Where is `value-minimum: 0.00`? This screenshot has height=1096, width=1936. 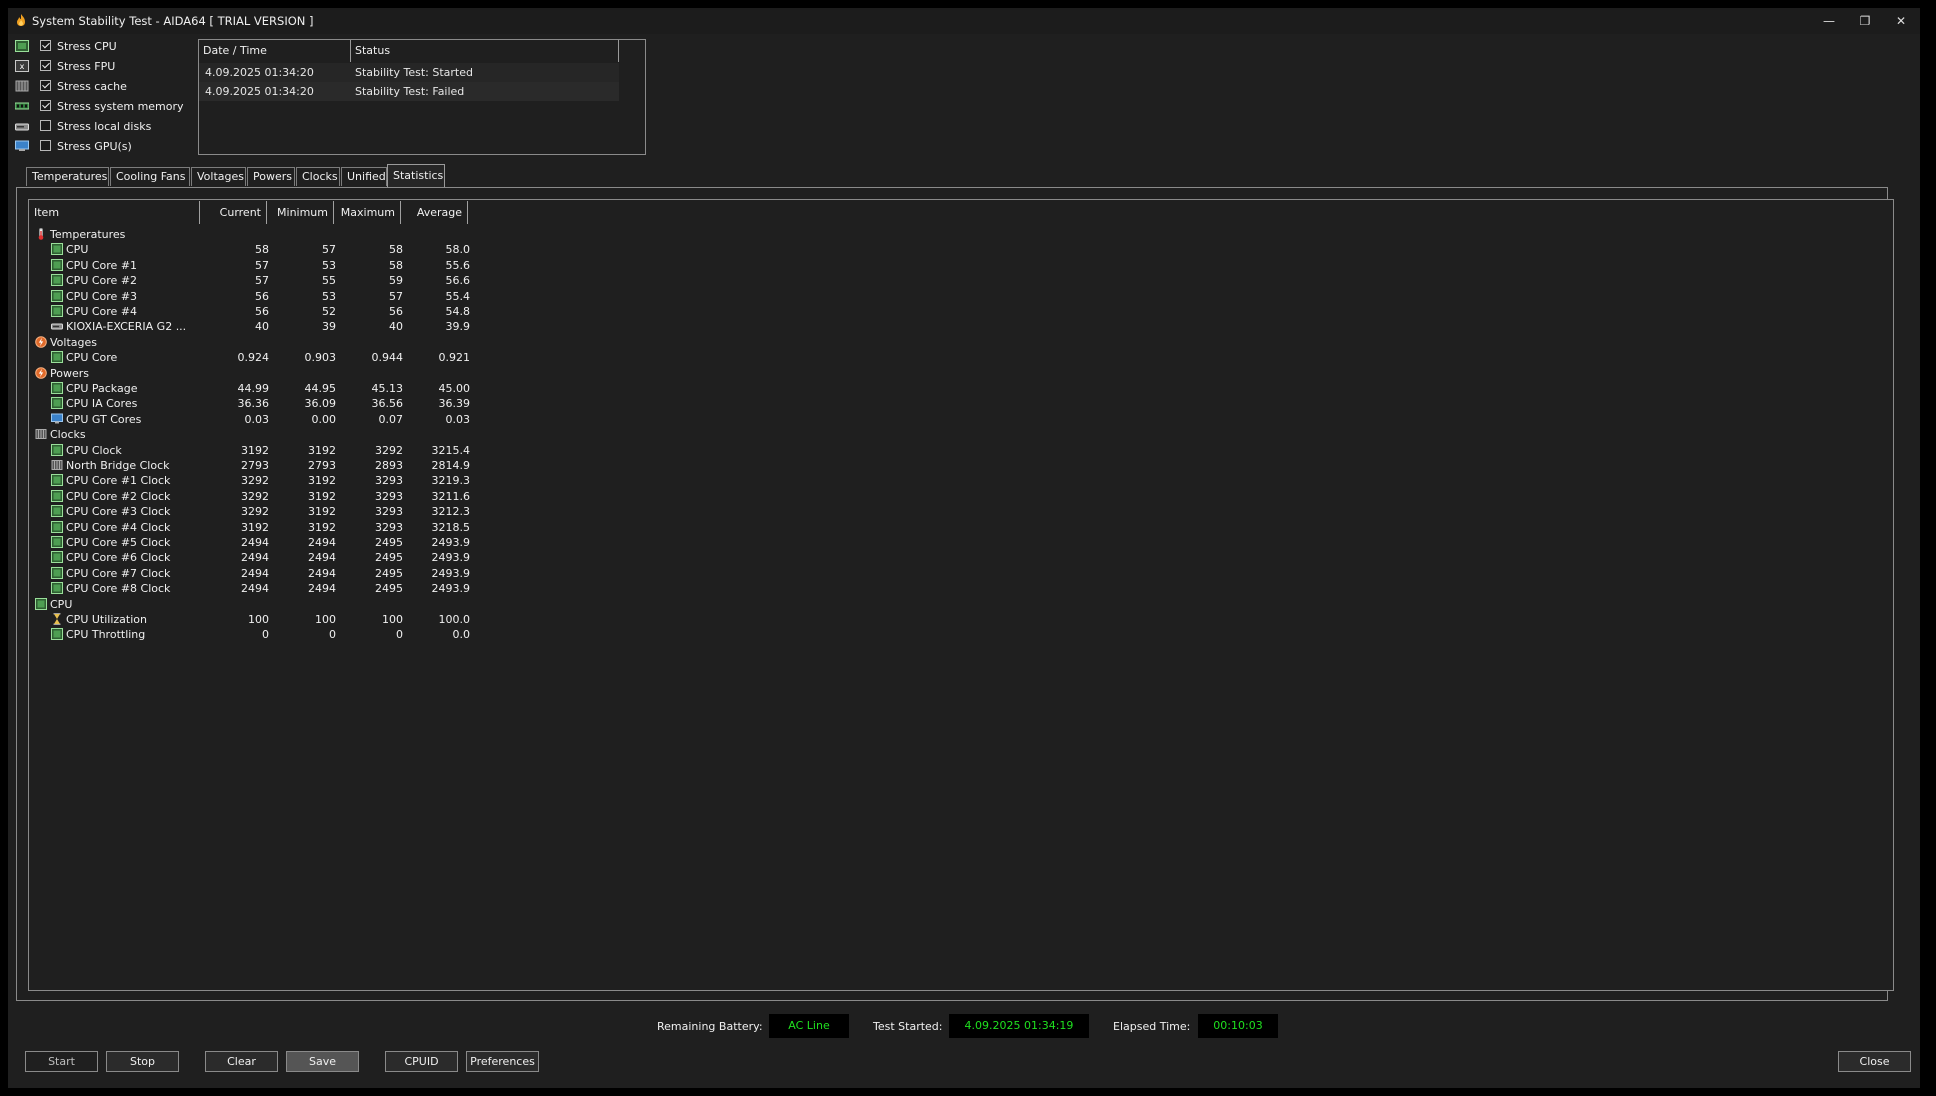 value-minimum: 0.00 is located at coordinates (324, 419).